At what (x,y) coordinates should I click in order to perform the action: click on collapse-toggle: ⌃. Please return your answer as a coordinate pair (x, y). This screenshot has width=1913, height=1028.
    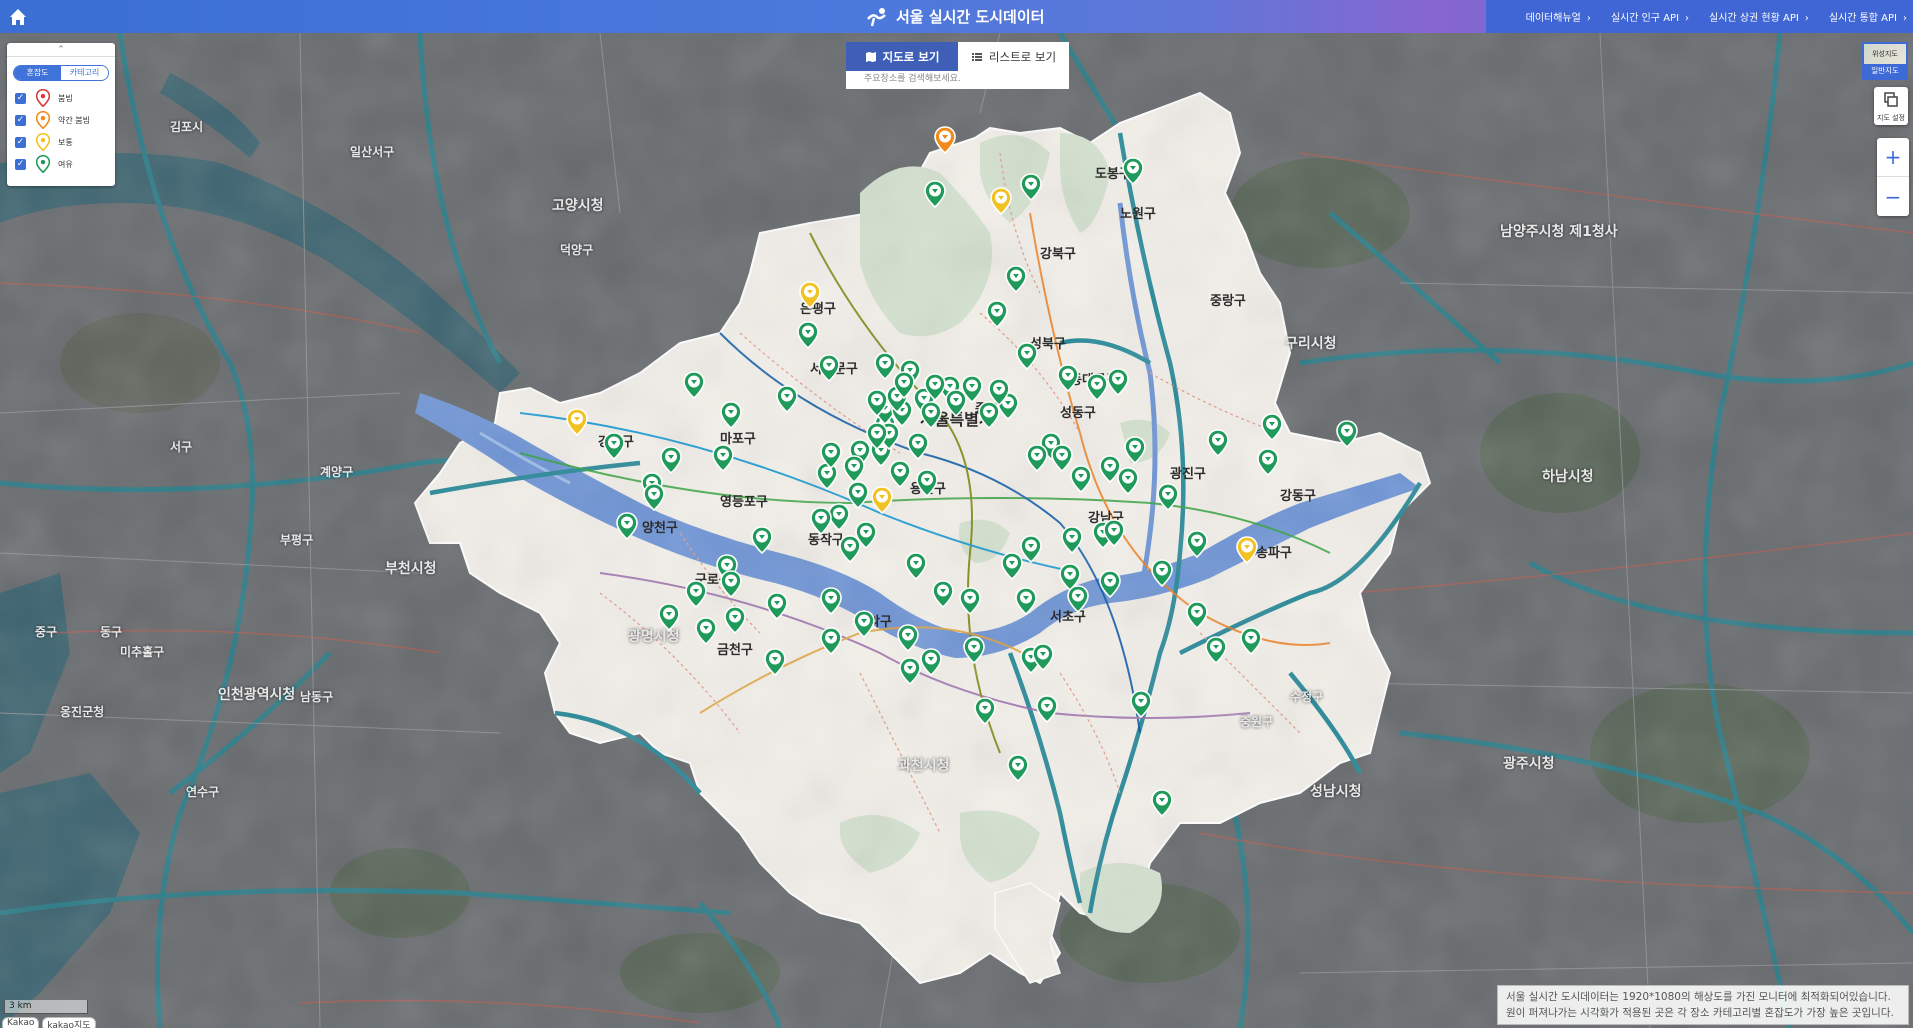
    Looking at the image, I should click on (61, 50).